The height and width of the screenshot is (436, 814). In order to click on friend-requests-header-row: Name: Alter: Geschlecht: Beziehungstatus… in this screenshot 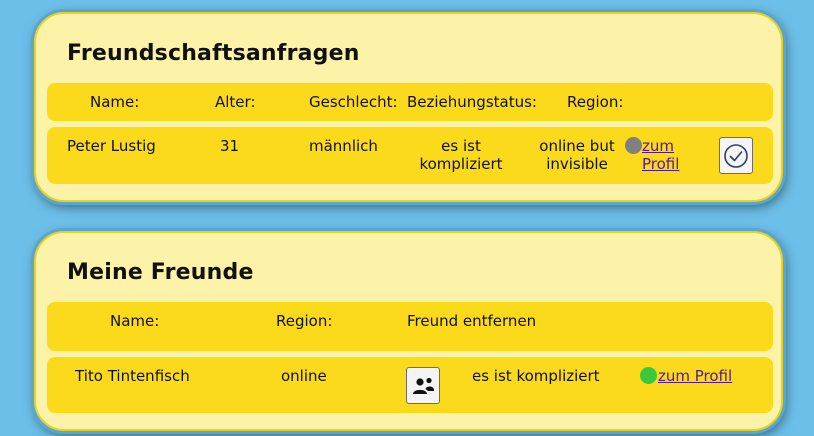, I will do `click(410, 102)`.